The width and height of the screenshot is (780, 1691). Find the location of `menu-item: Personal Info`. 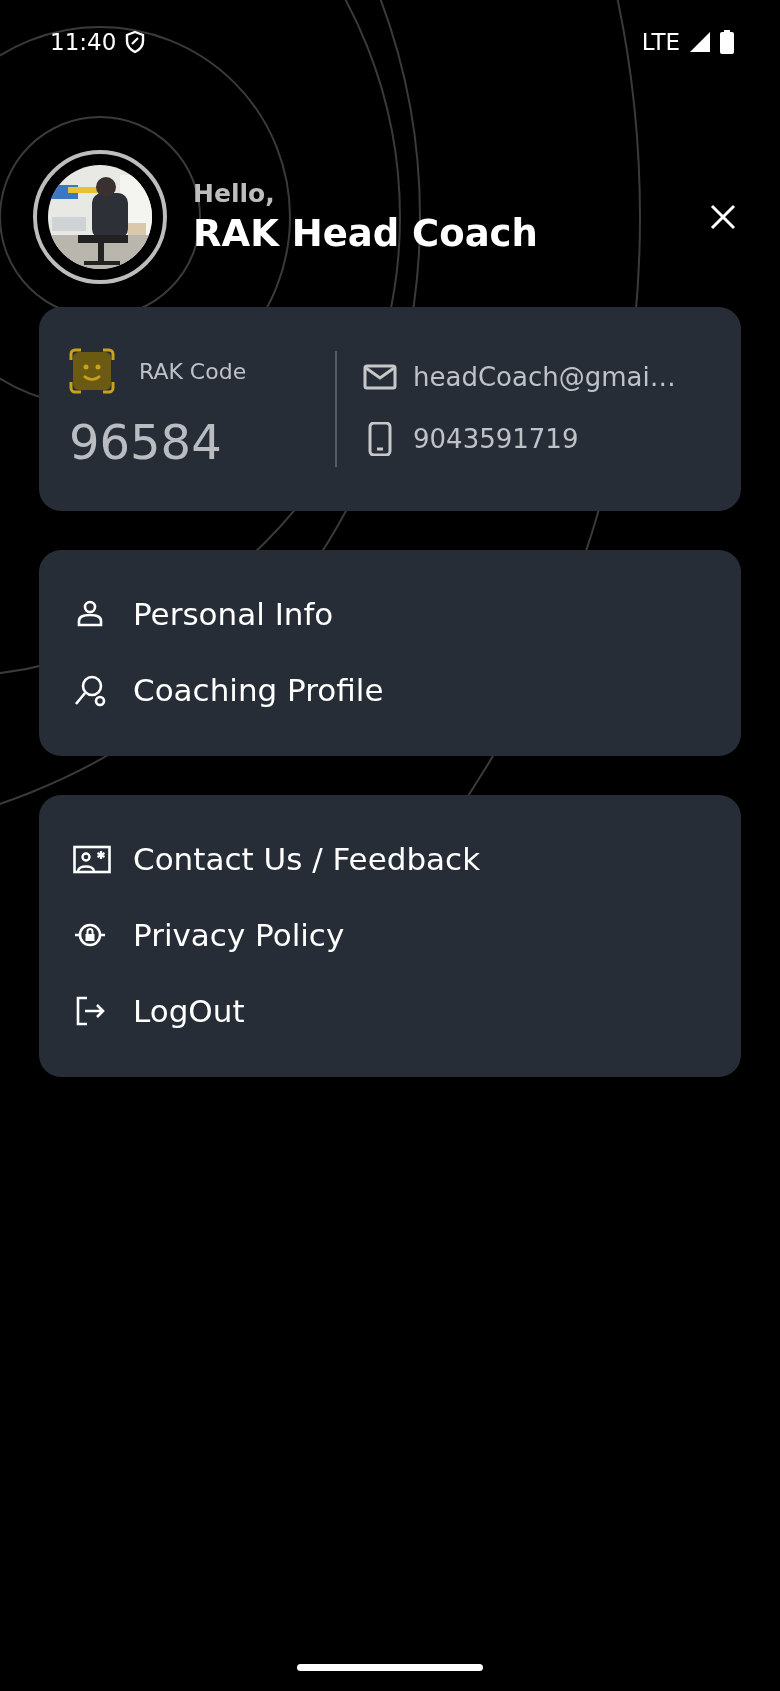

menu-item: Personal Info is located at coordinates (407, 614).